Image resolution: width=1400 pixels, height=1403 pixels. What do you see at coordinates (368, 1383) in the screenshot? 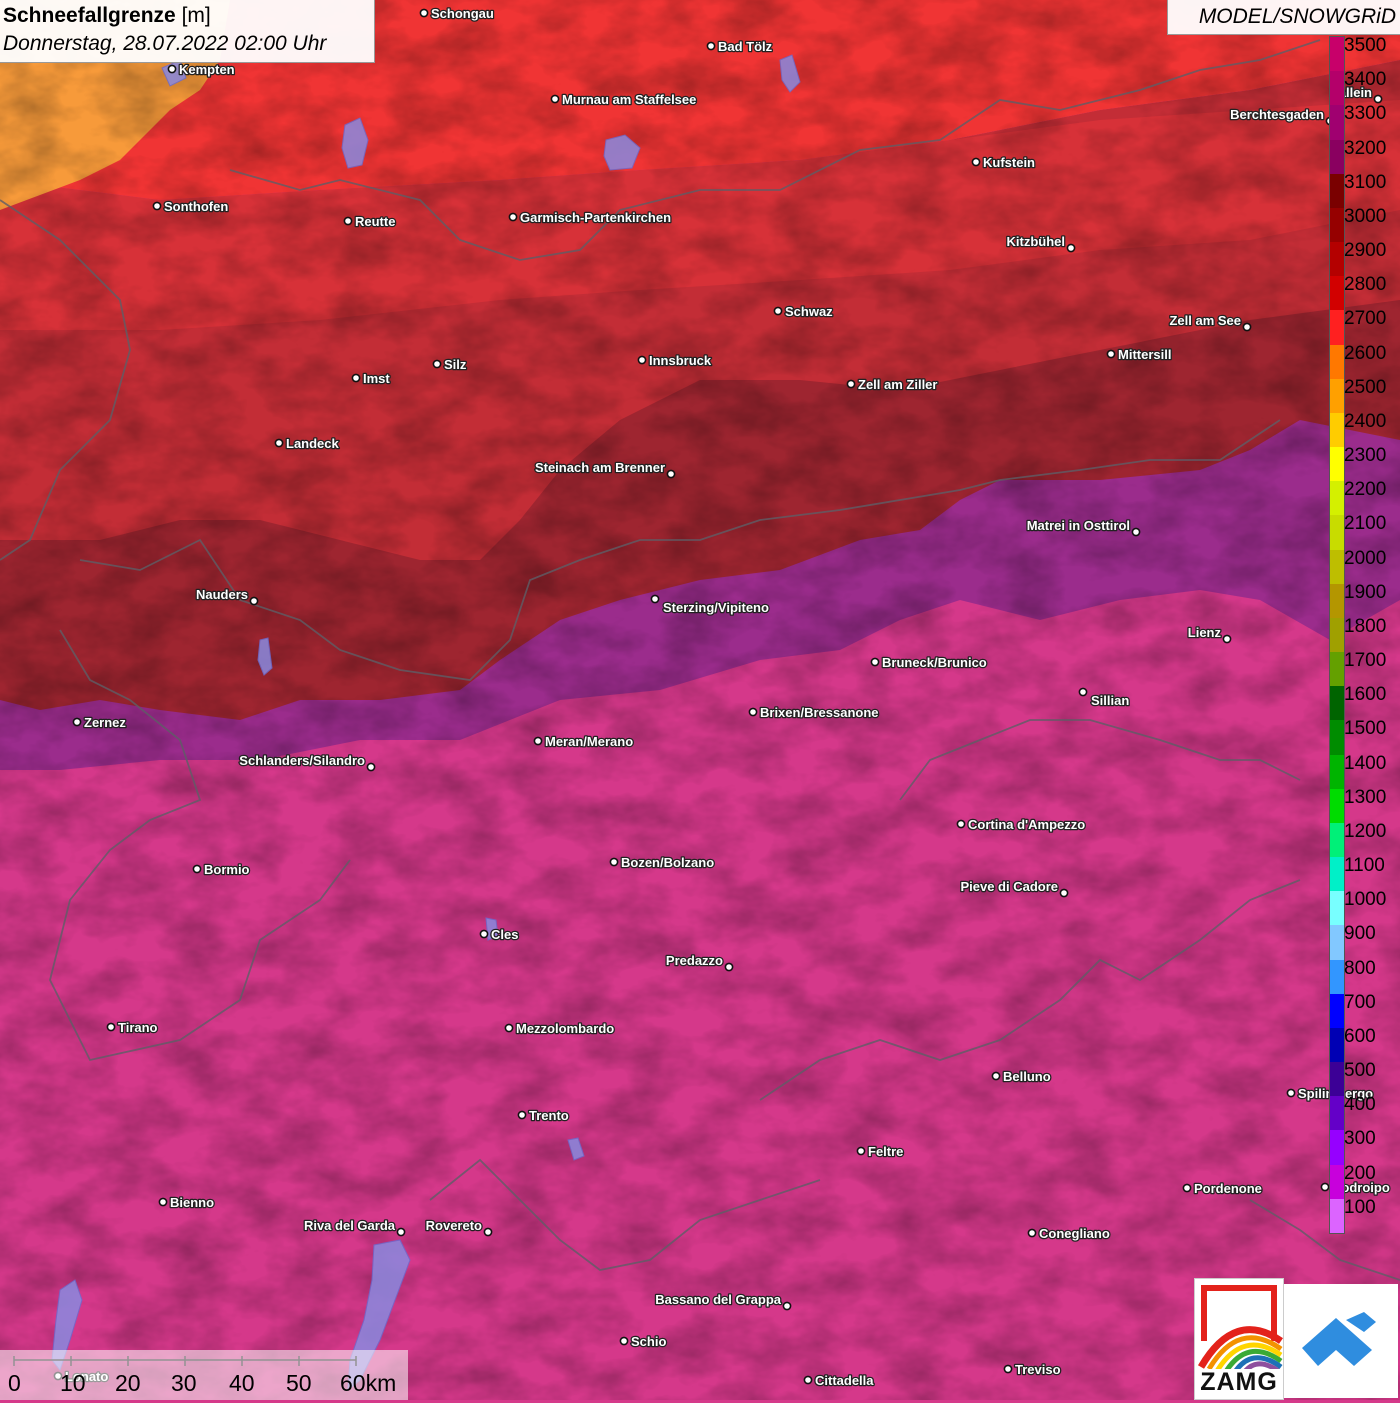
I see `scale-label-60km: 60km` at bounding box center [368, 1383].